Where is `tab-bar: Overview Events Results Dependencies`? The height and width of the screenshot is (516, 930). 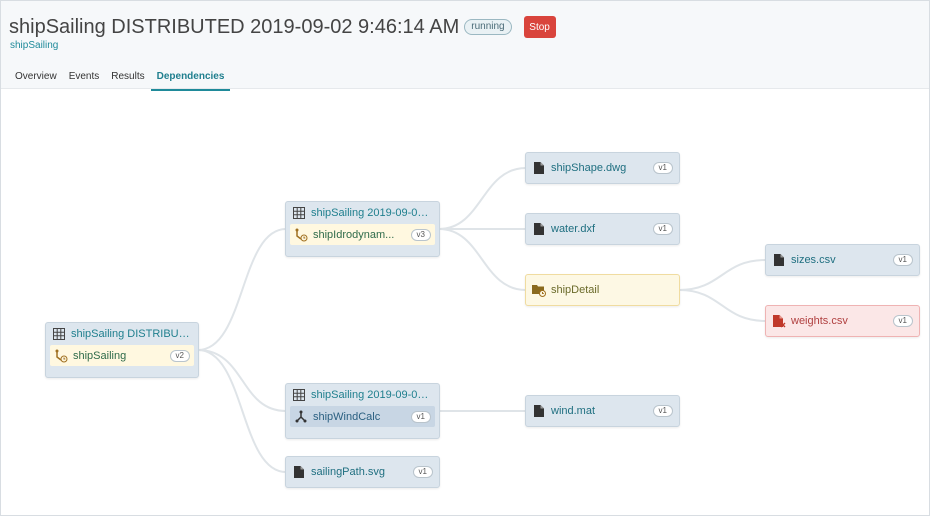 tab-bar: Overview Events Results Dependencies is located at coordinates (120, 78).